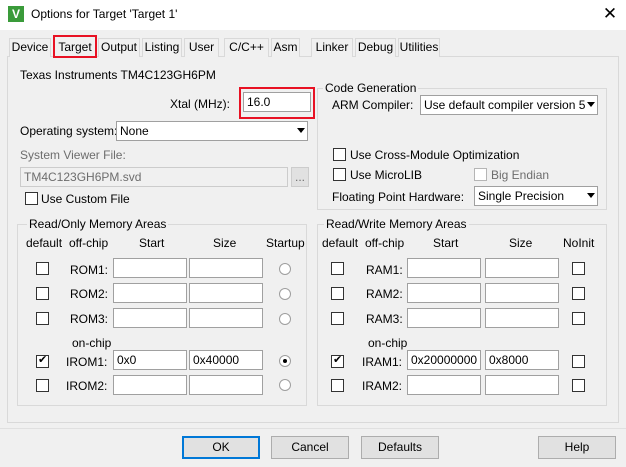 The width and height of the screenshot is (626, 467). Describe the element at coordinates (340, 243) in the screenshot. I see `ram-header-default: default` at that location.